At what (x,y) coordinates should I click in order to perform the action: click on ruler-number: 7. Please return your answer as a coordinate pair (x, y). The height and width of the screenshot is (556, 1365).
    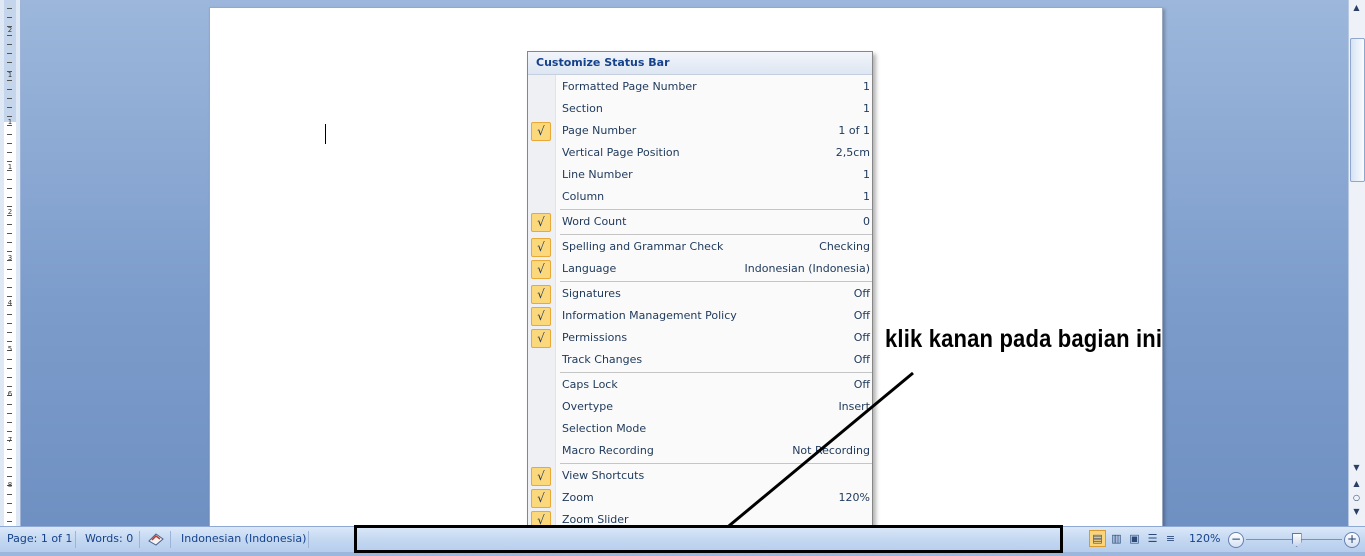
    Looking at the image, I should click on (10, 440).